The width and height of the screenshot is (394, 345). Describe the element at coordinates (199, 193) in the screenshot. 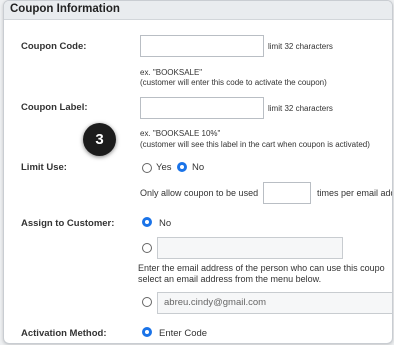

I see `times-prefix: Only allow coupon to be used` at that location.